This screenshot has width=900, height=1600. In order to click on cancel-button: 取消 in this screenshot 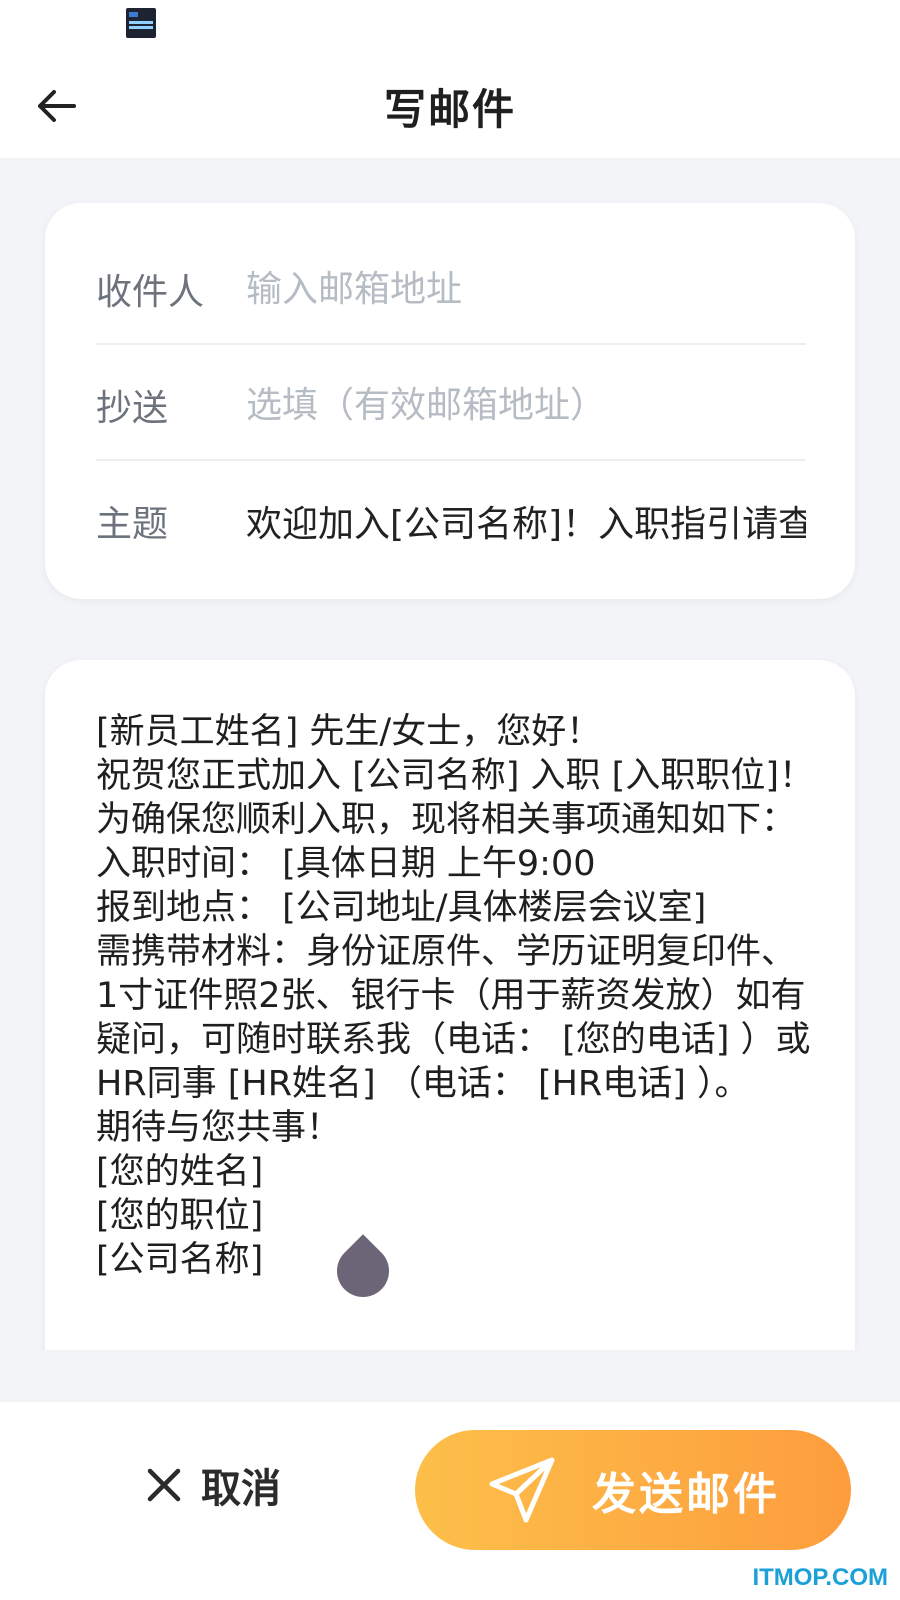, I will do `click(225, 1485)`.